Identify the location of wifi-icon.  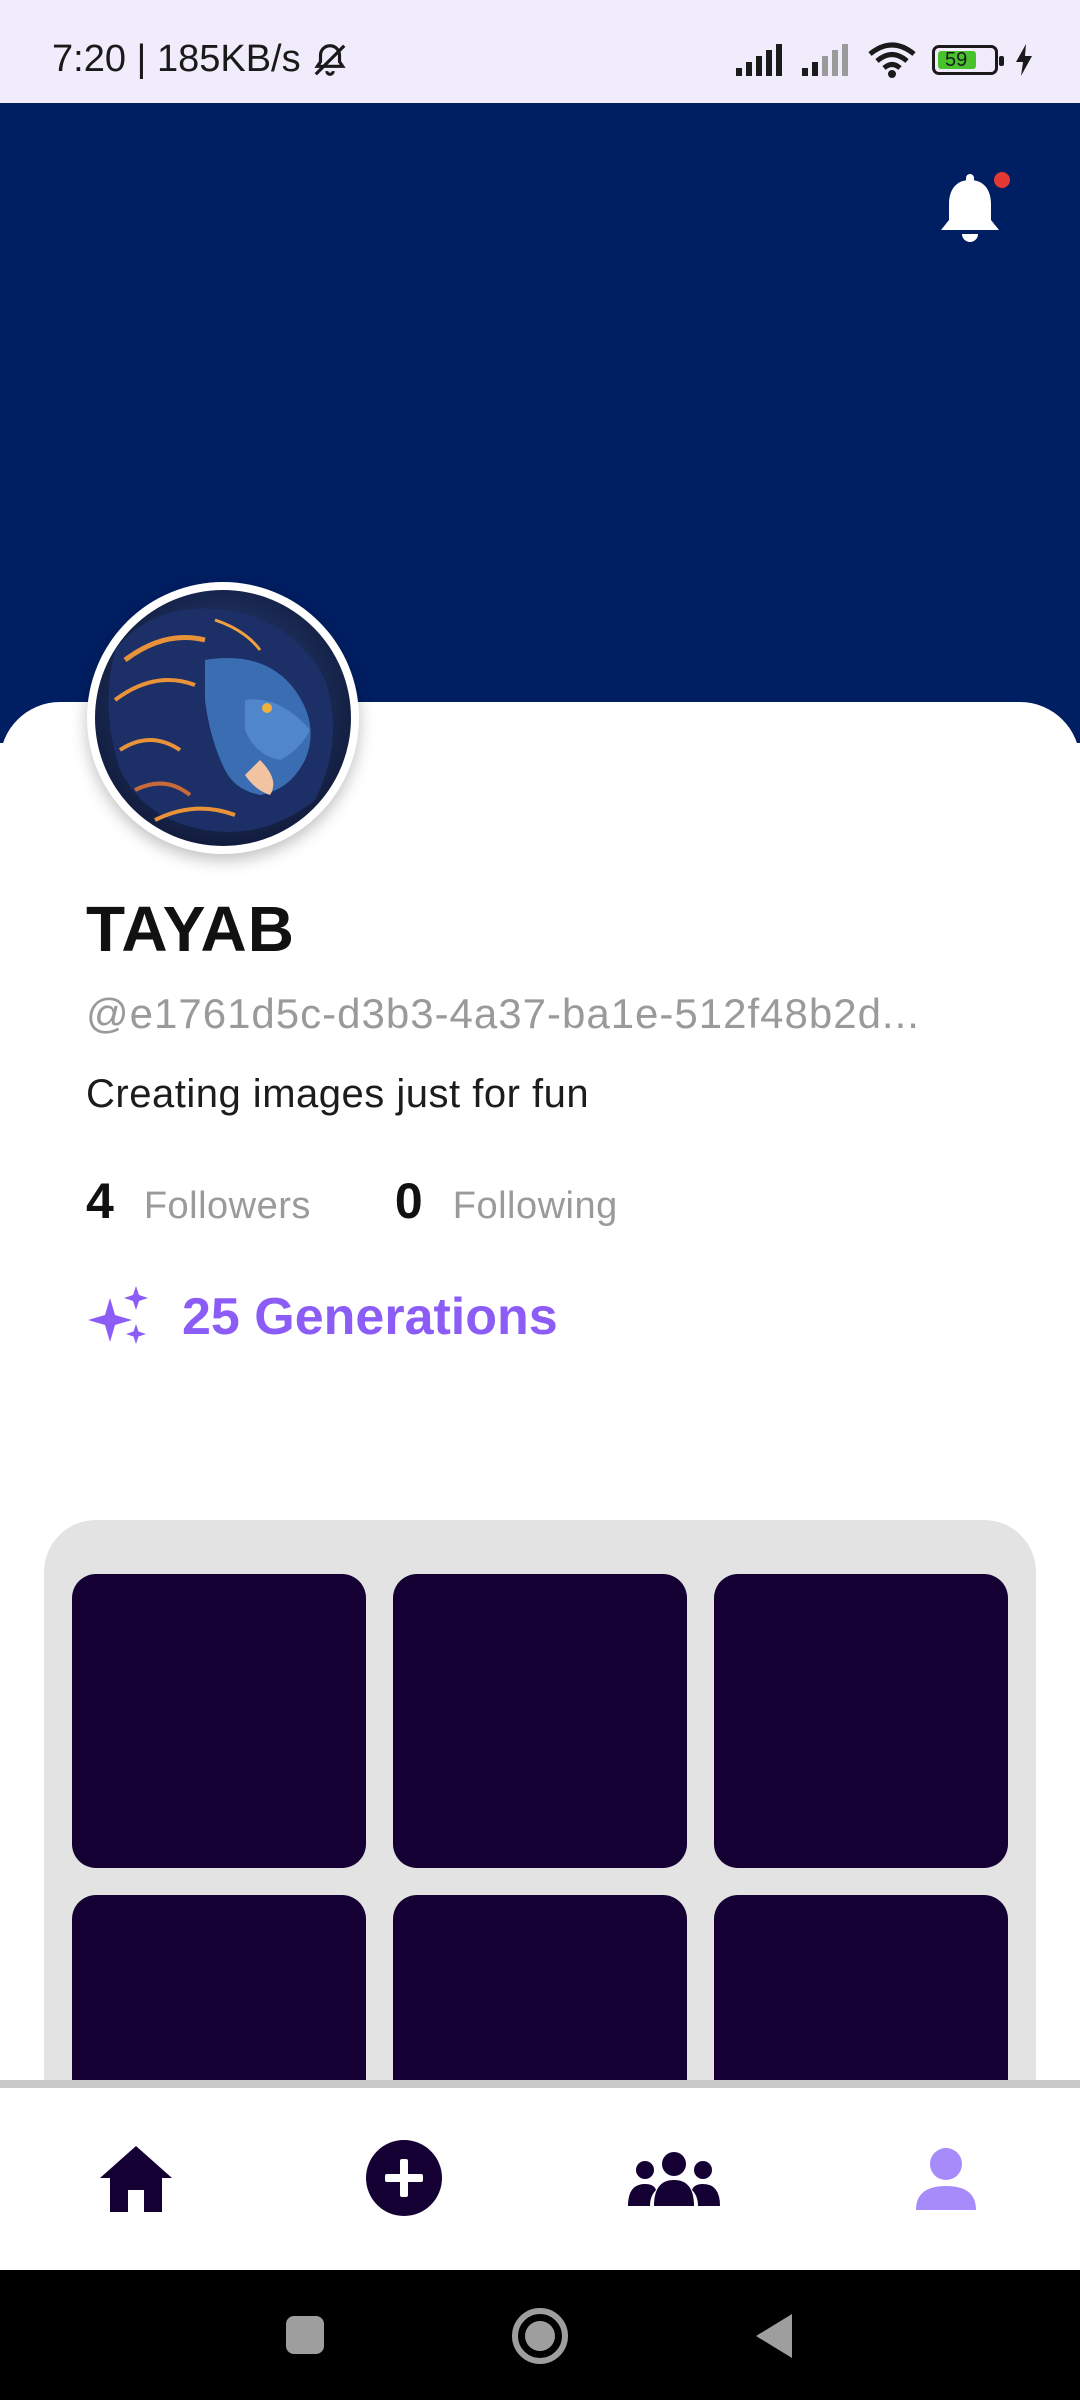
(892, 60).